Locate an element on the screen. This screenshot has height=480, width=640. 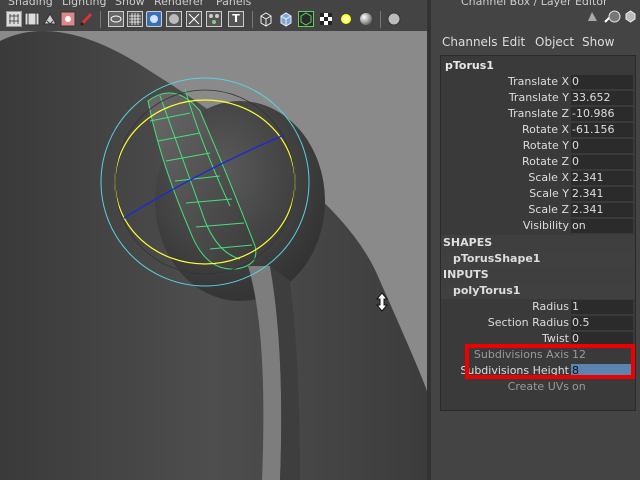
input-node: polyTorus1 is located at coordinates (538, 291).